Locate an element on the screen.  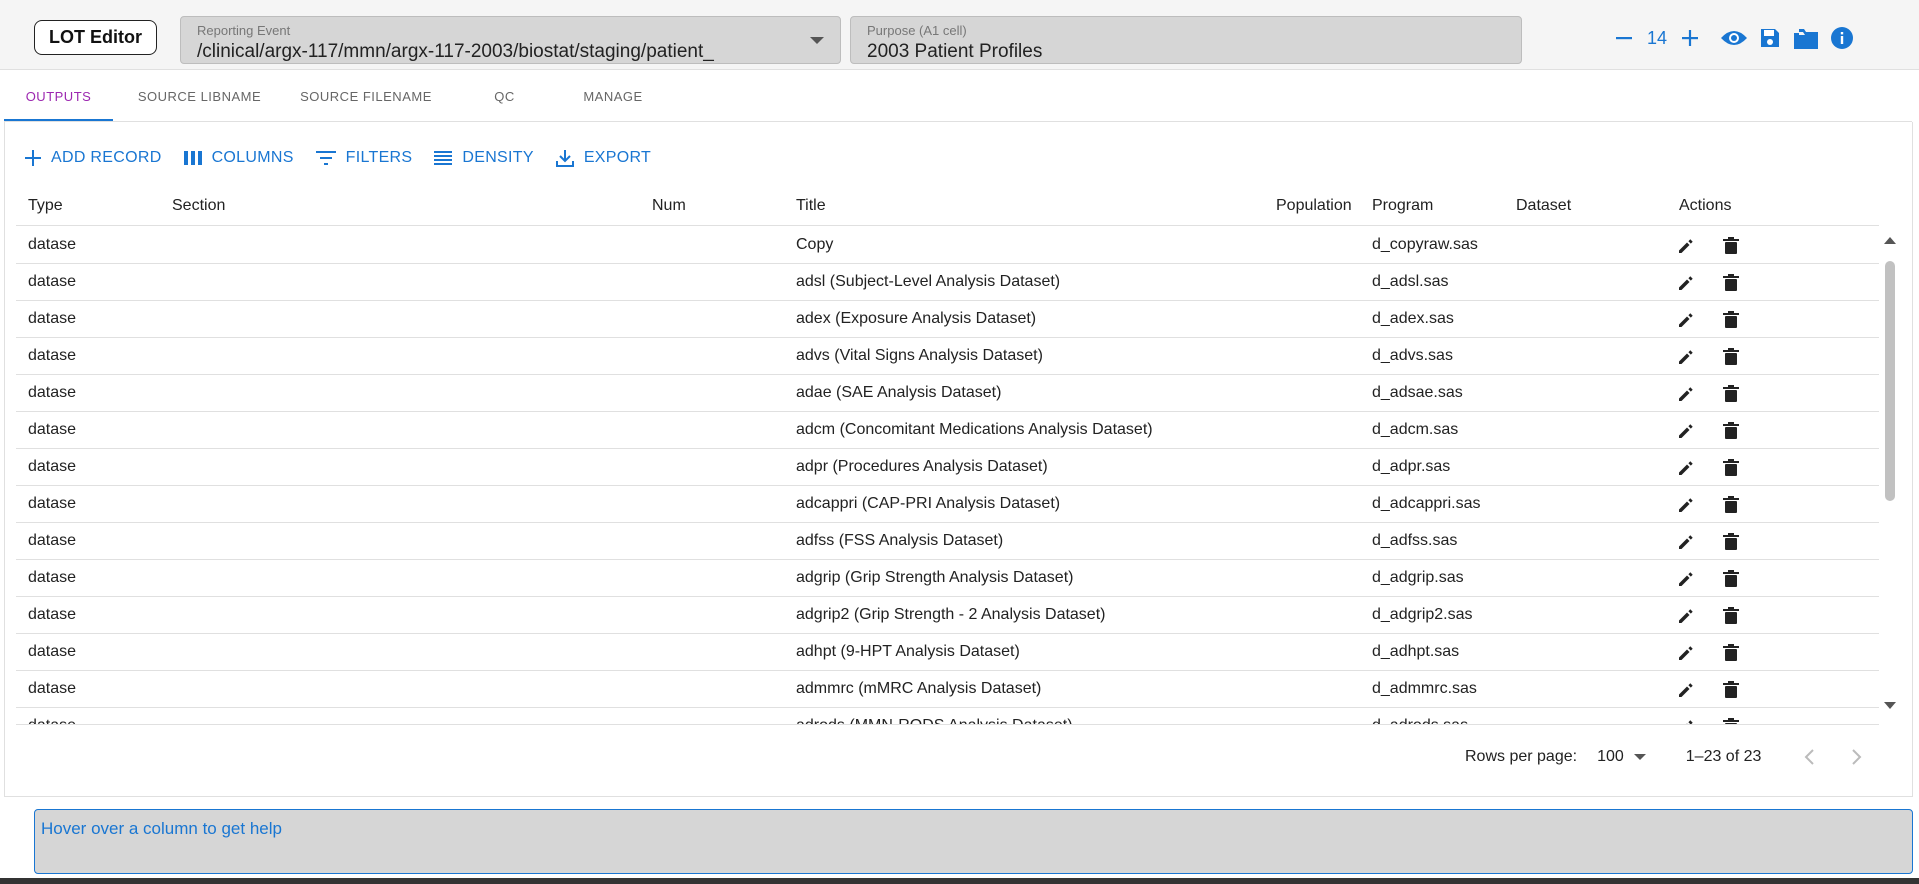
columns-label: COLUMNS is located at coordinates (252, 157).